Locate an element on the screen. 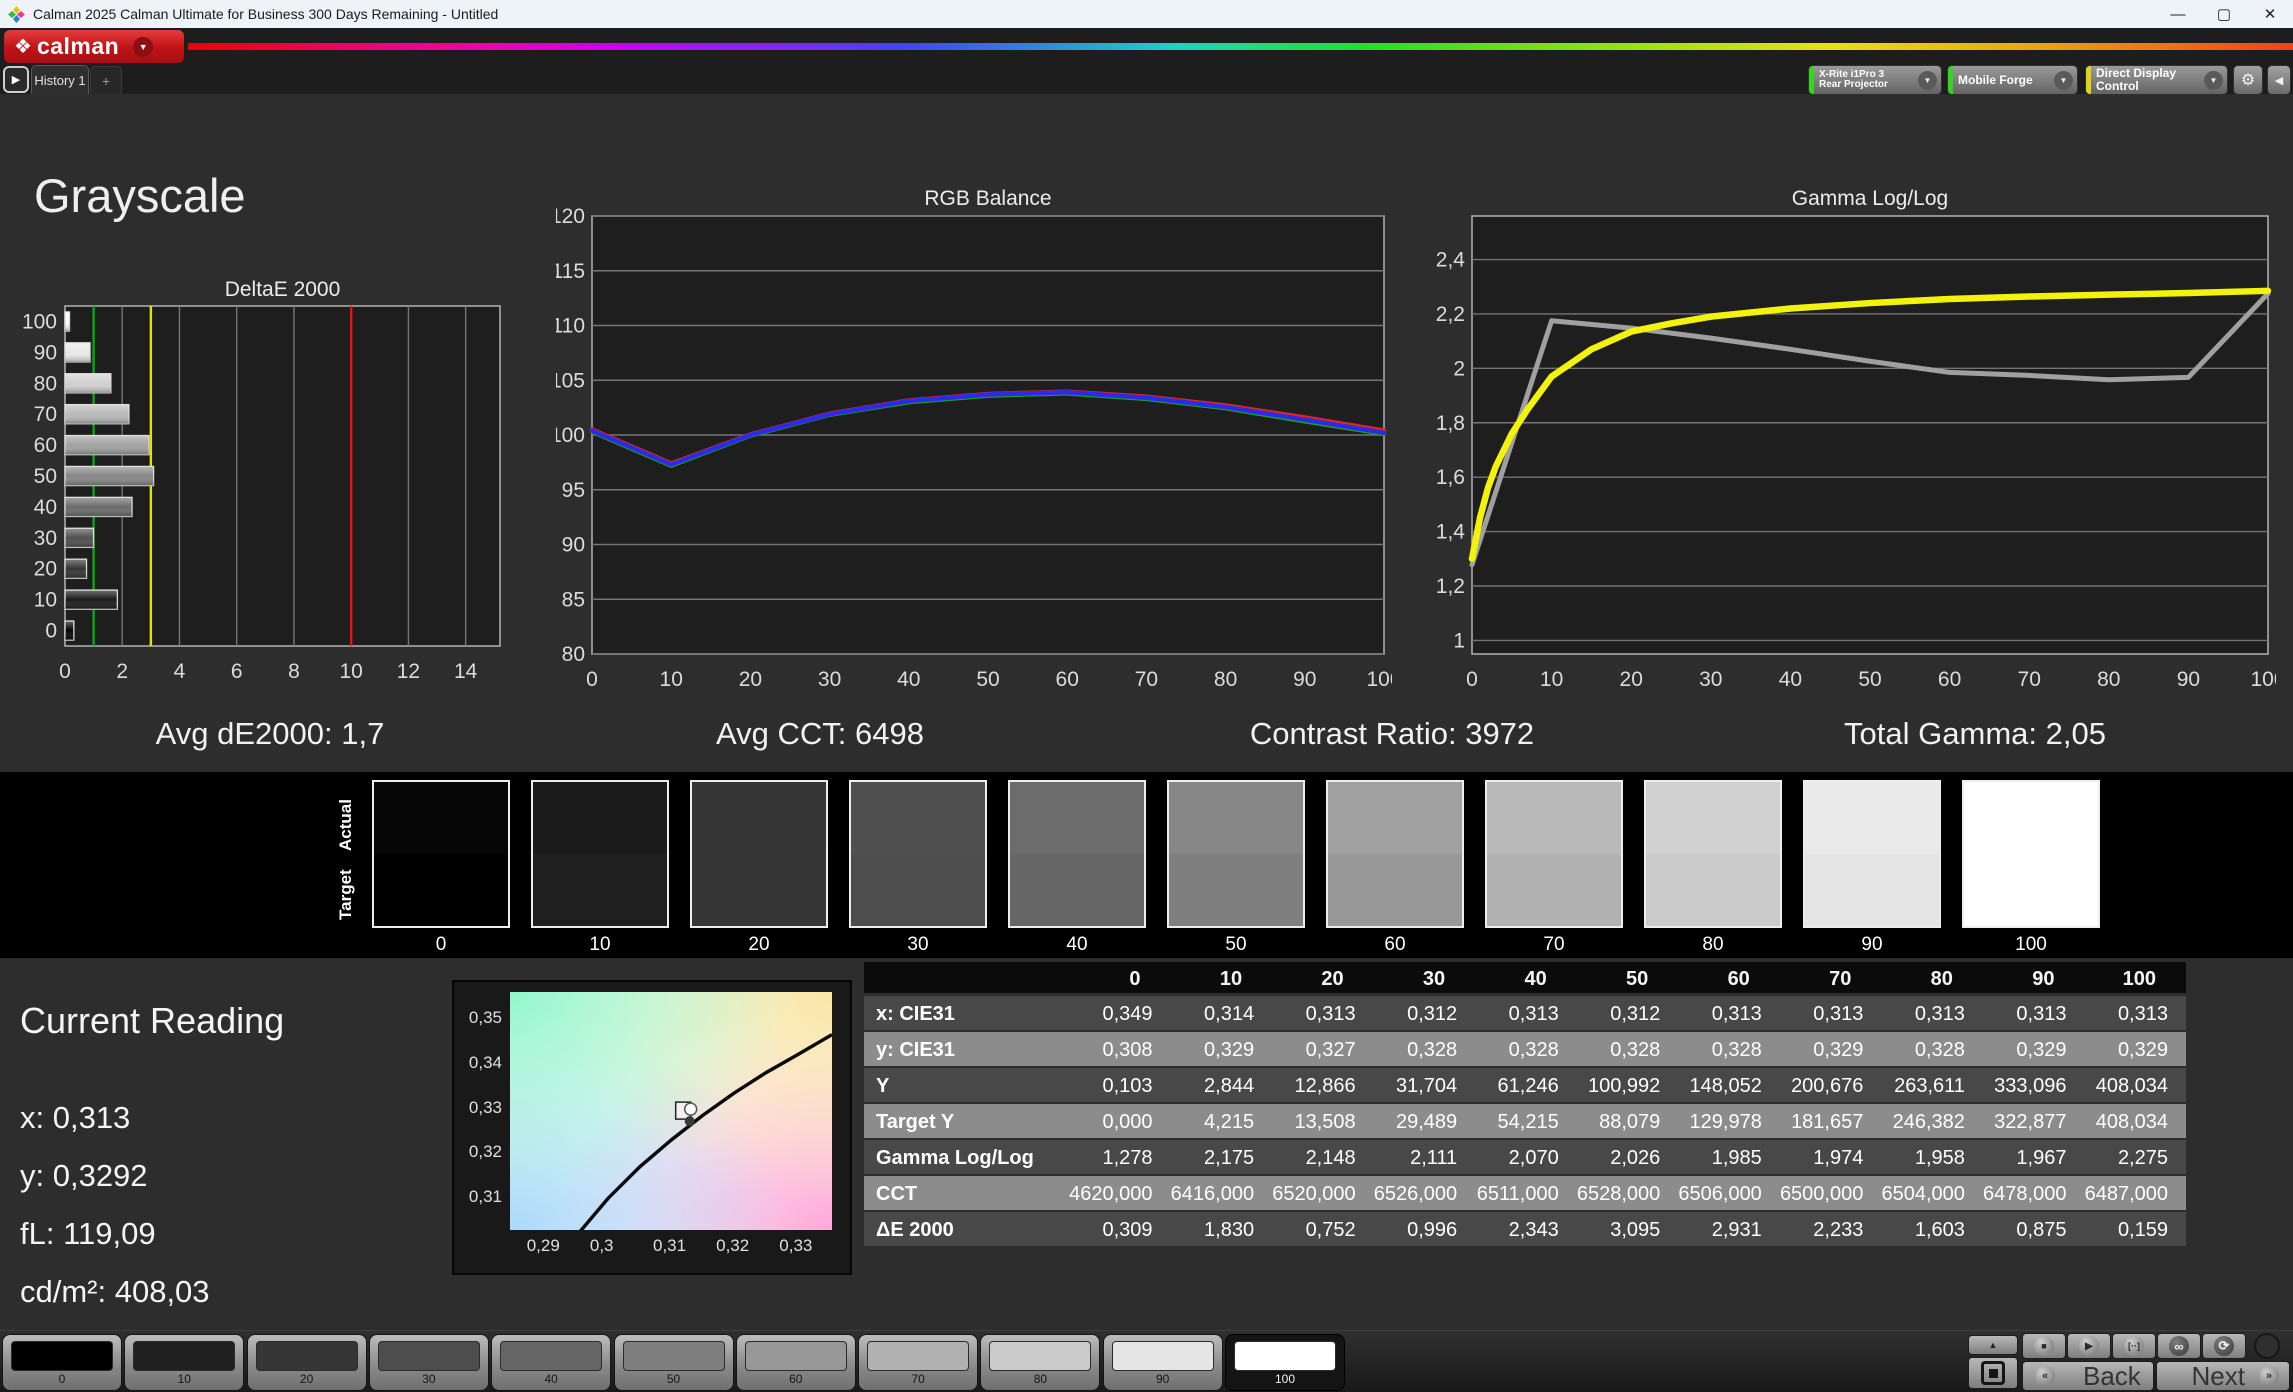 Image resolution: width=2293 pixels, height=1392 pixels. swatch-level-label: 100 is located at coordinates (2031, 944).